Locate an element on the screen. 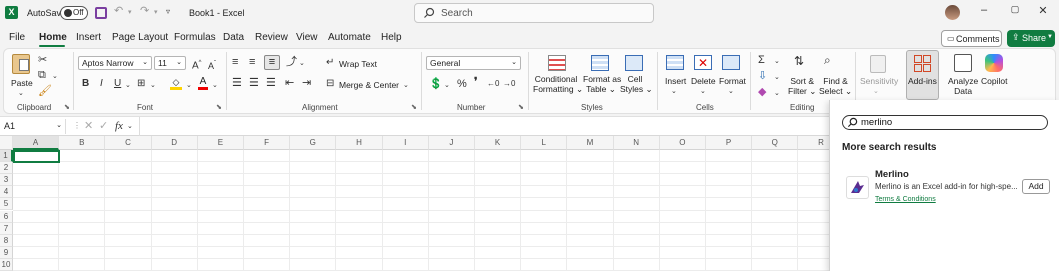 This screenshot has height=271, width=1059. autosum-dropdown-icon: ⌄ is located at coordinates (777, 62).